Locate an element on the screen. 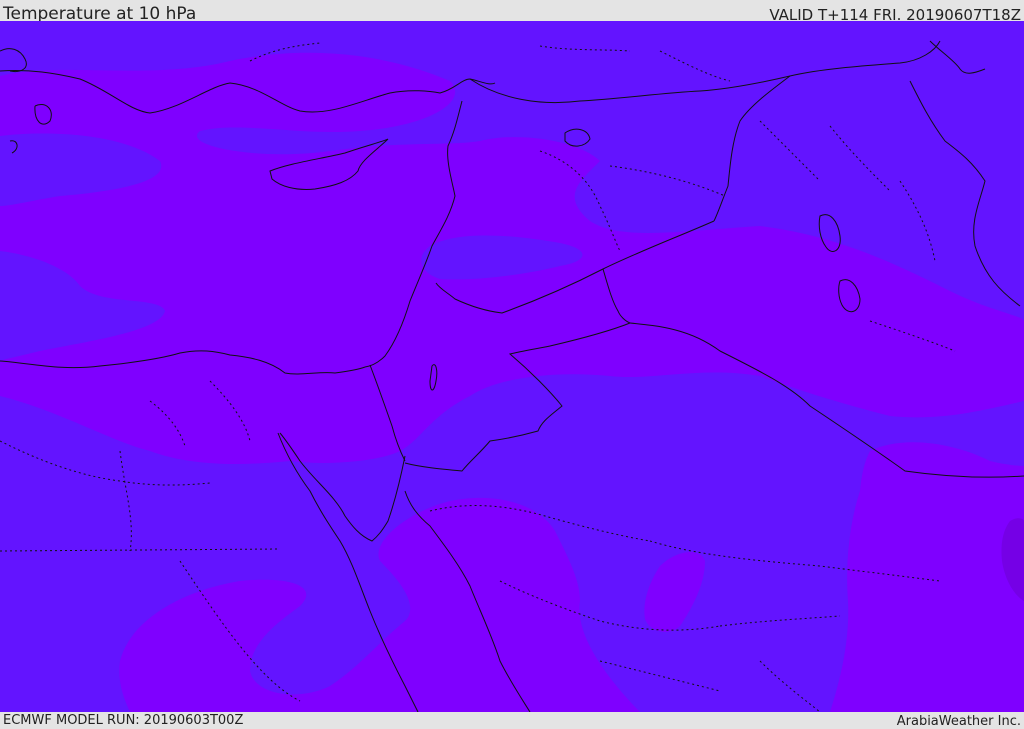 This screenshot has height=729, width=1024. credit-label: ArabiaWeather Inc. is located at coordinates (958, 721).